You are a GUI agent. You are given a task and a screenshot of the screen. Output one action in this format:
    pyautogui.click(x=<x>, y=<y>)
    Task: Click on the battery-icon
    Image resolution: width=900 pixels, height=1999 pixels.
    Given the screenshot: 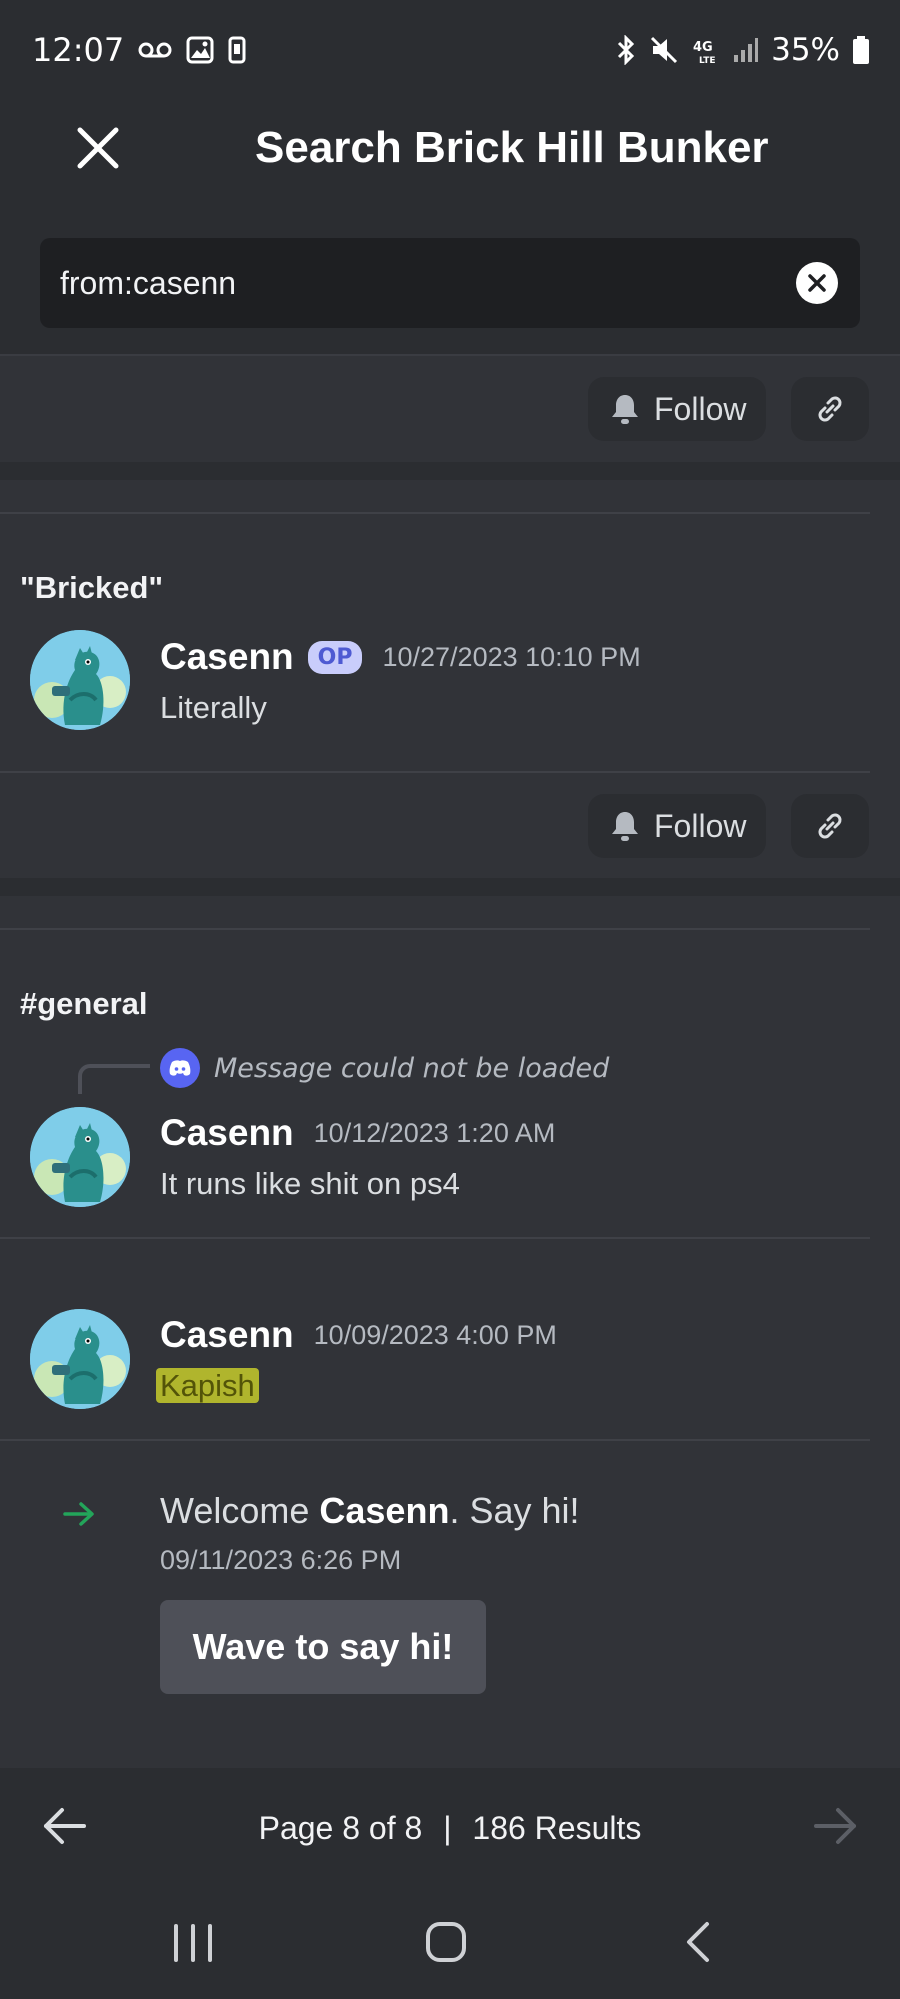 What is the action you would take?
    pyautogui.click(x=861, y=50)
    